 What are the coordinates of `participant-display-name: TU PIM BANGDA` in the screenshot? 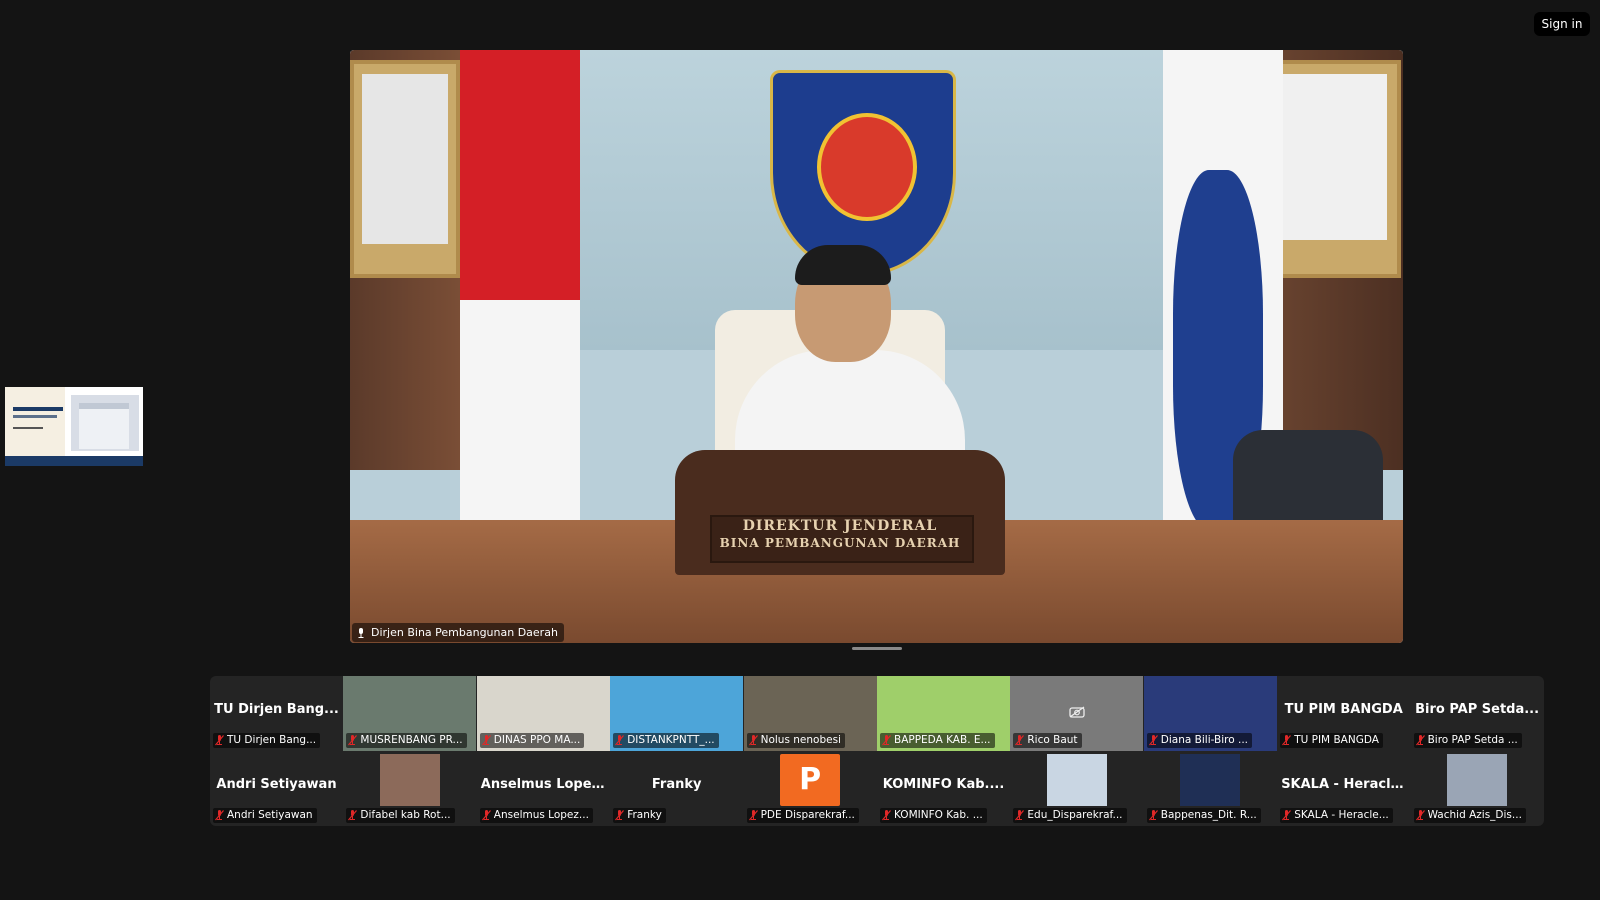 It's located at (1343, 709).